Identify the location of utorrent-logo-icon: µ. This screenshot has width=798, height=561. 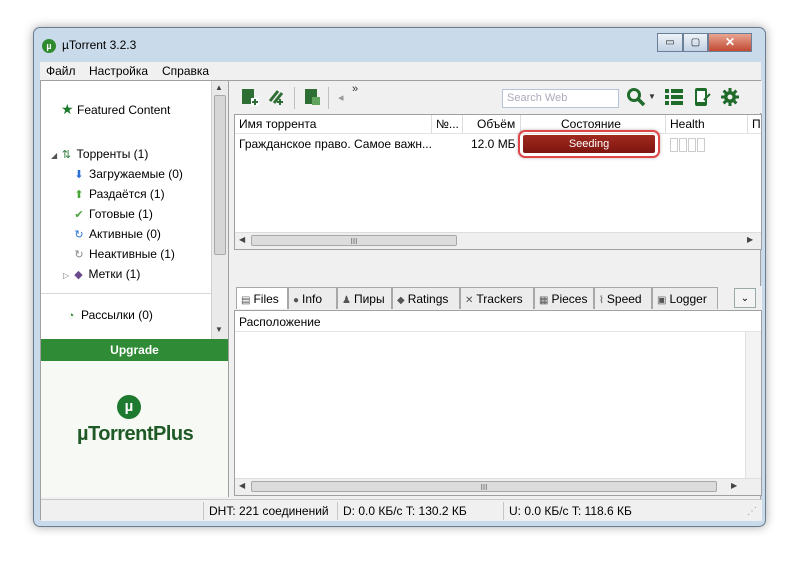
(49, 46).